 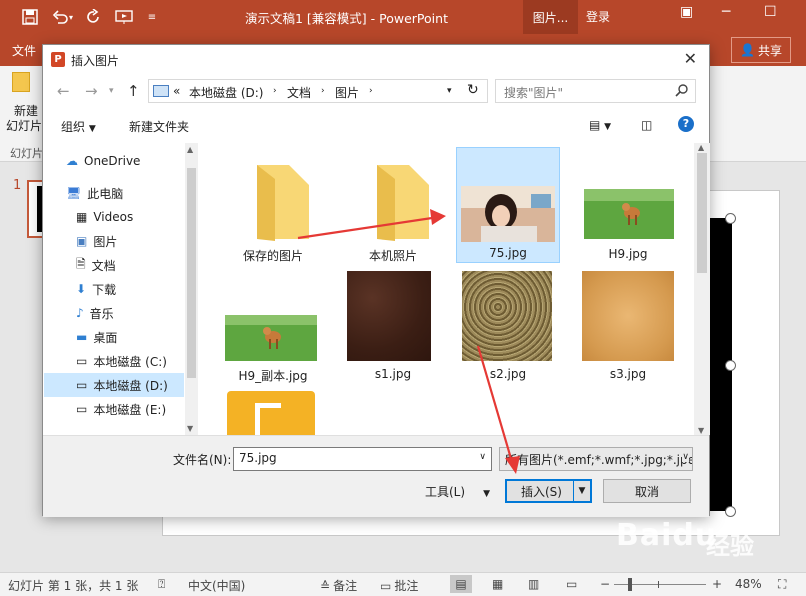 What do you see at coordinates (114, 337) in the screenshot?
I see `nav-item-desktop: ▬ 桌面` at bounding box center [114, 337].